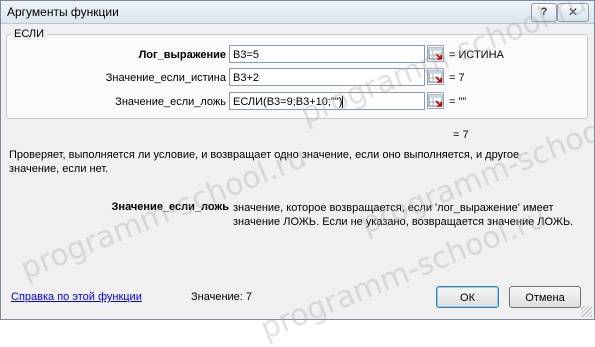 The height and width of the screenshot is (347, 595). Describe the element at coordinates (327, 101) in the screenshot. I see `arg-input-value-if-false: ЕСЛИ(B3=9;B3+10;"")` at that location.